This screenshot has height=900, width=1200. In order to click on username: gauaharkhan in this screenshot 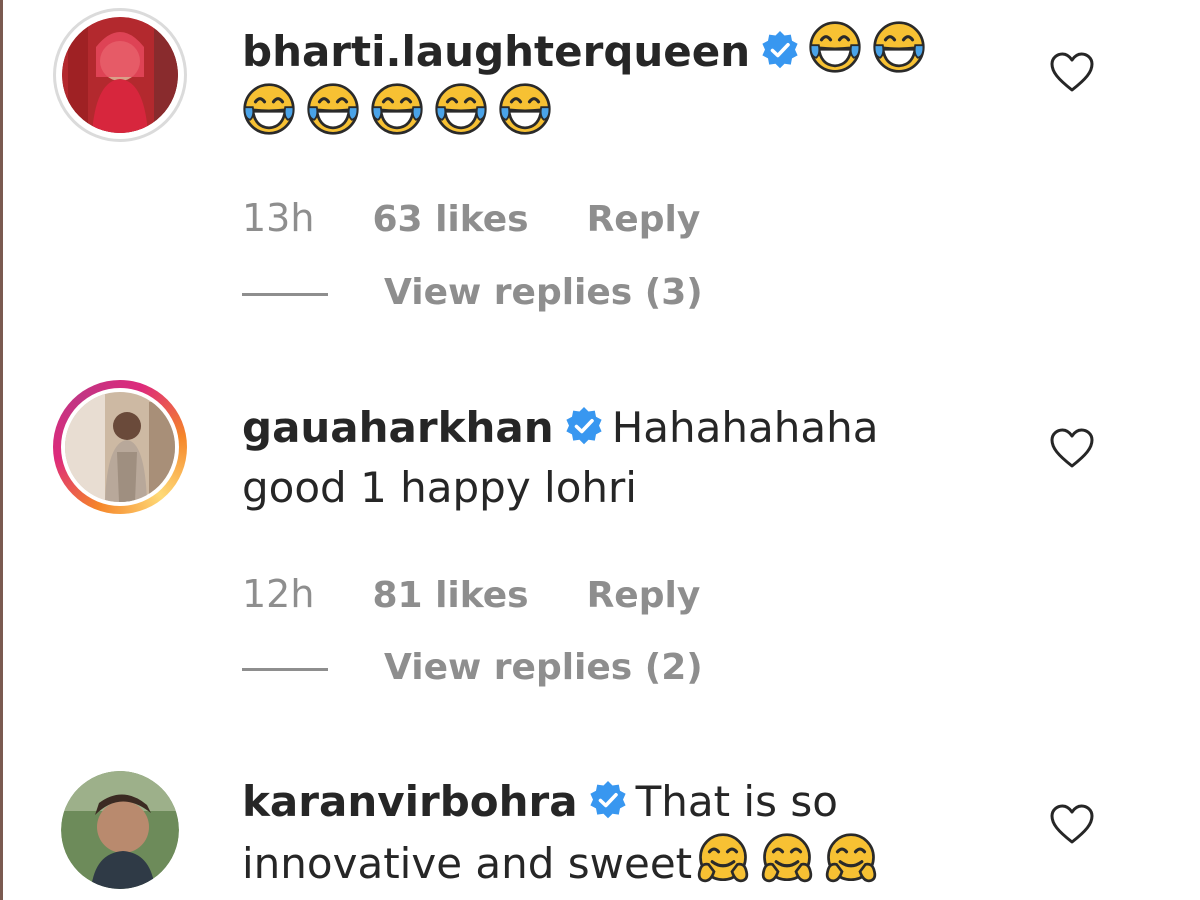, I will do `click(398, 427)`.